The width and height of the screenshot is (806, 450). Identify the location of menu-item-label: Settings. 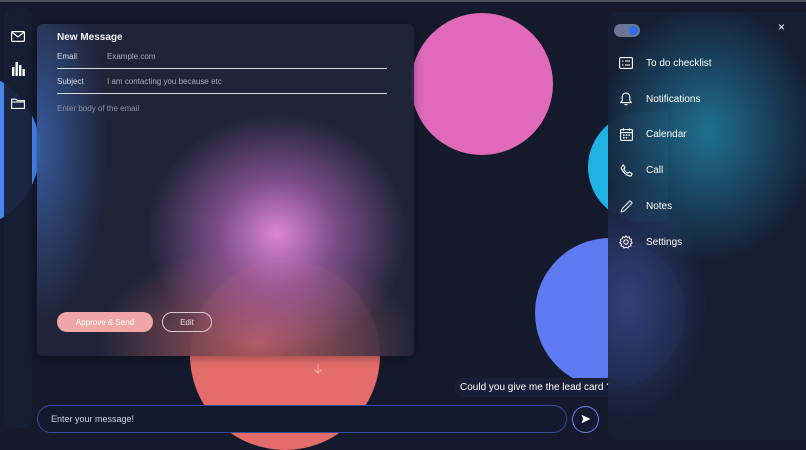
(664, 242).